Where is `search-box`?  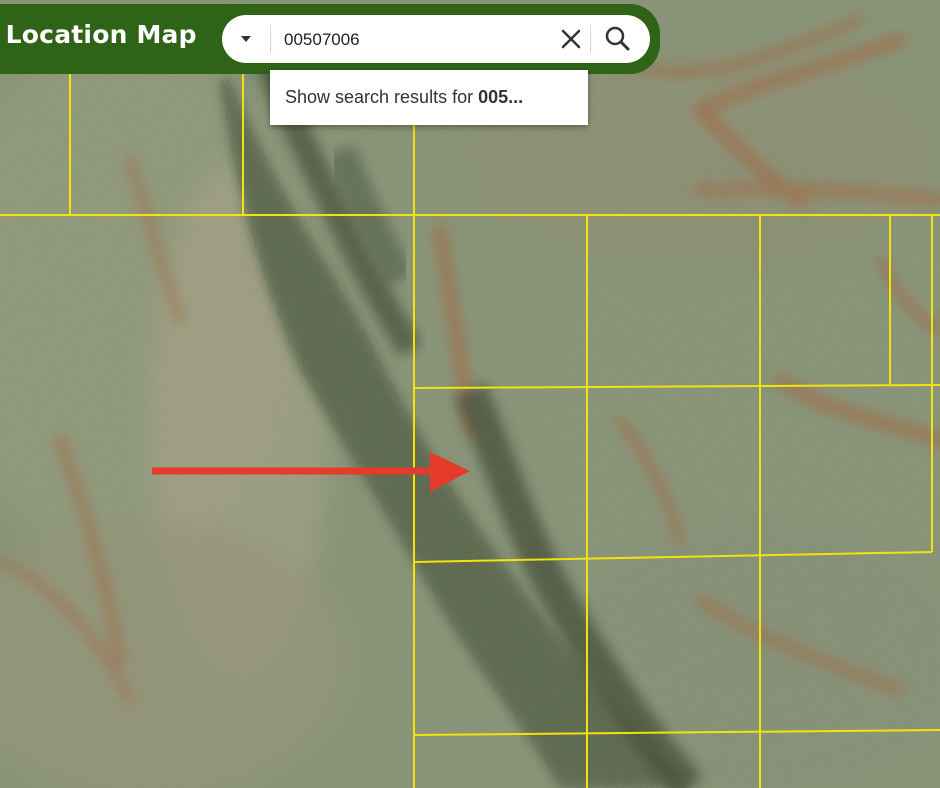 search-box is located at coordinates (436, 39).